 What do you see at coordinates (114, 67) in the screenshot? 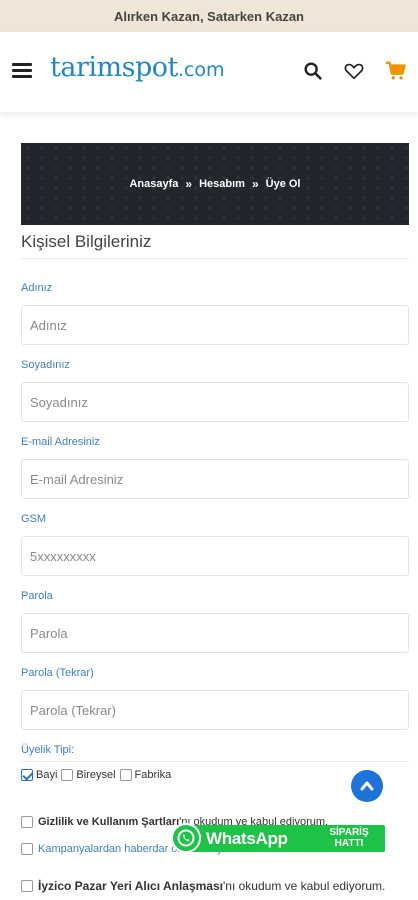
I see `logo-main-text: tarimspot` at bounding box center [114, 67].